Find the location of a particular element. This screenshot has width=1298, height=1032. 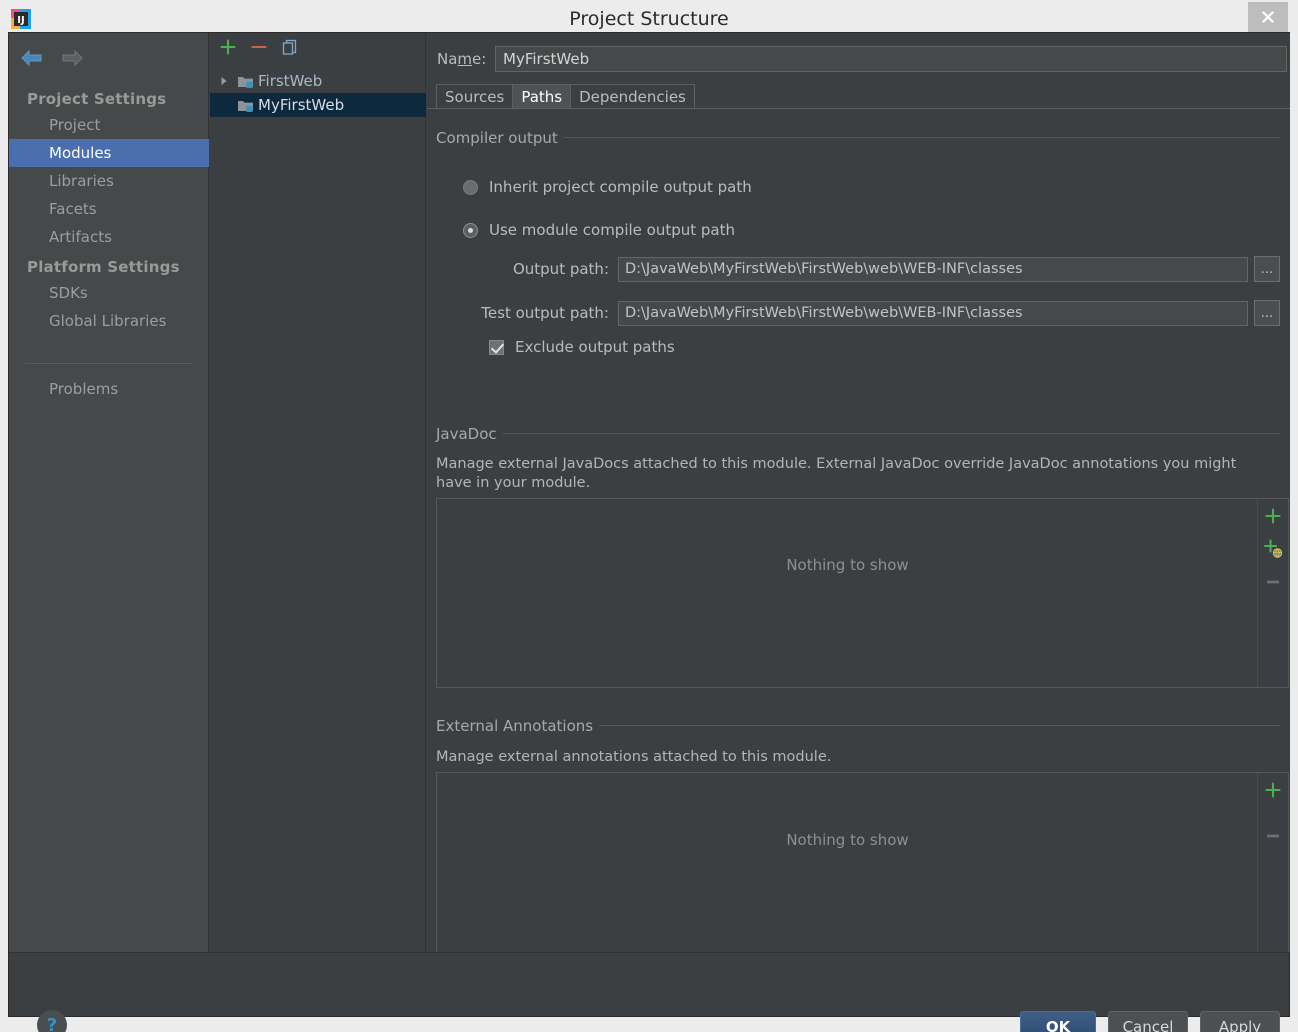

compiler-output-group-title: Compiler output is located at coordinates (500, 138).